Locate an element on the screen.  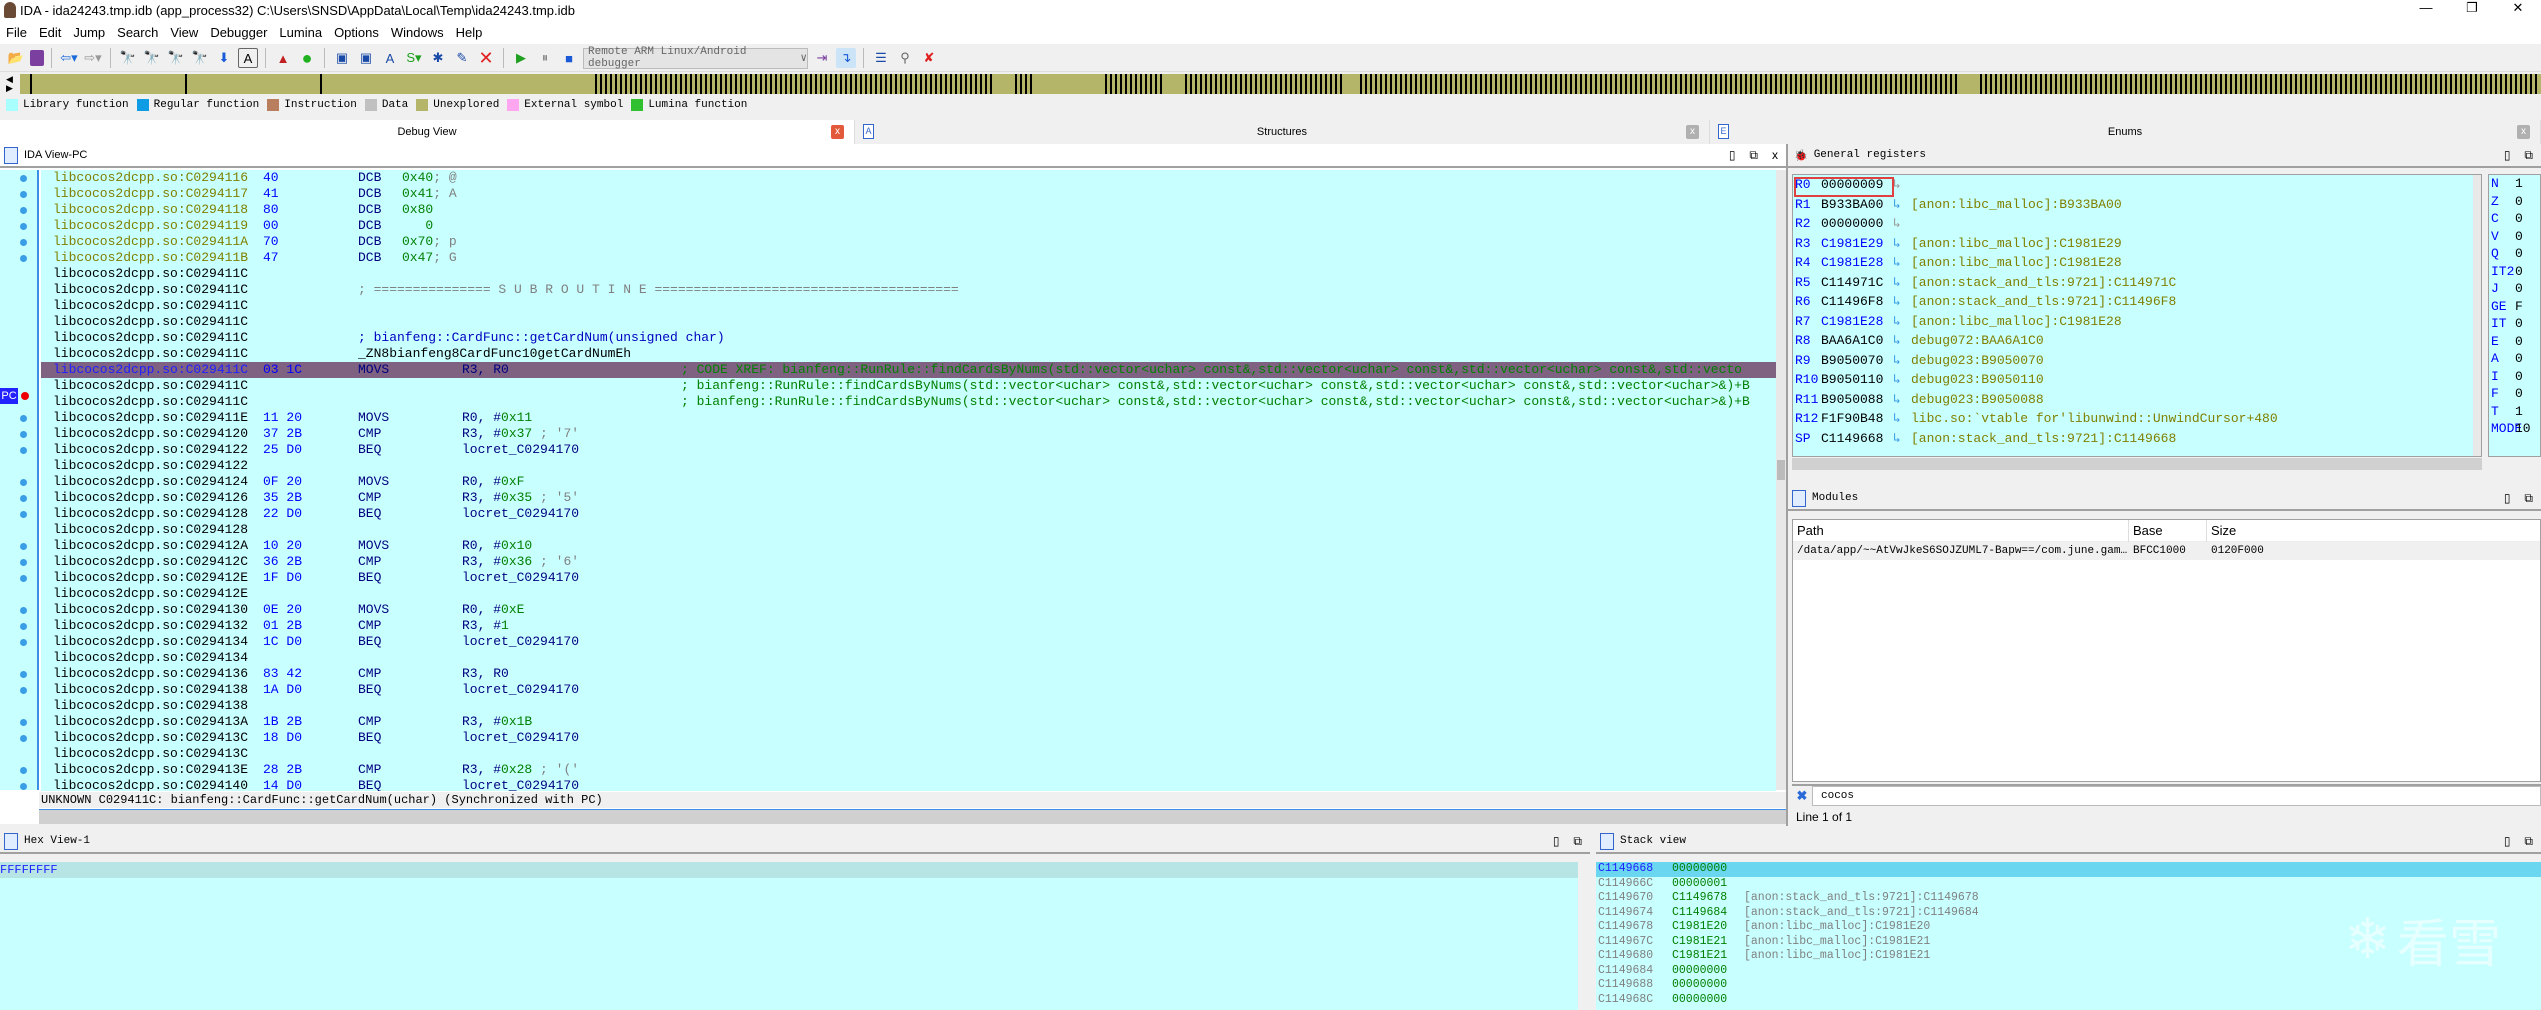
menu-view: View is located at coordinates (184, 32).